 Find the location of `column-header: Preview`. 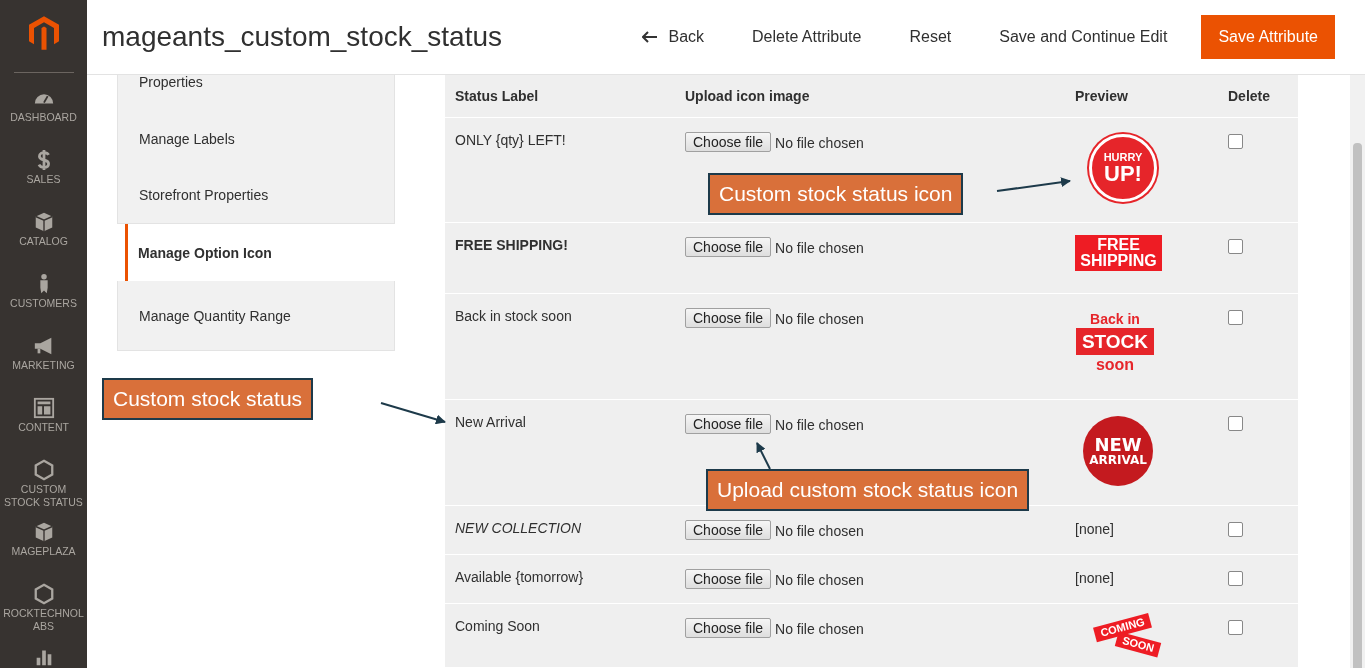

column-header: Preview is located at coordinates (1101, 96).